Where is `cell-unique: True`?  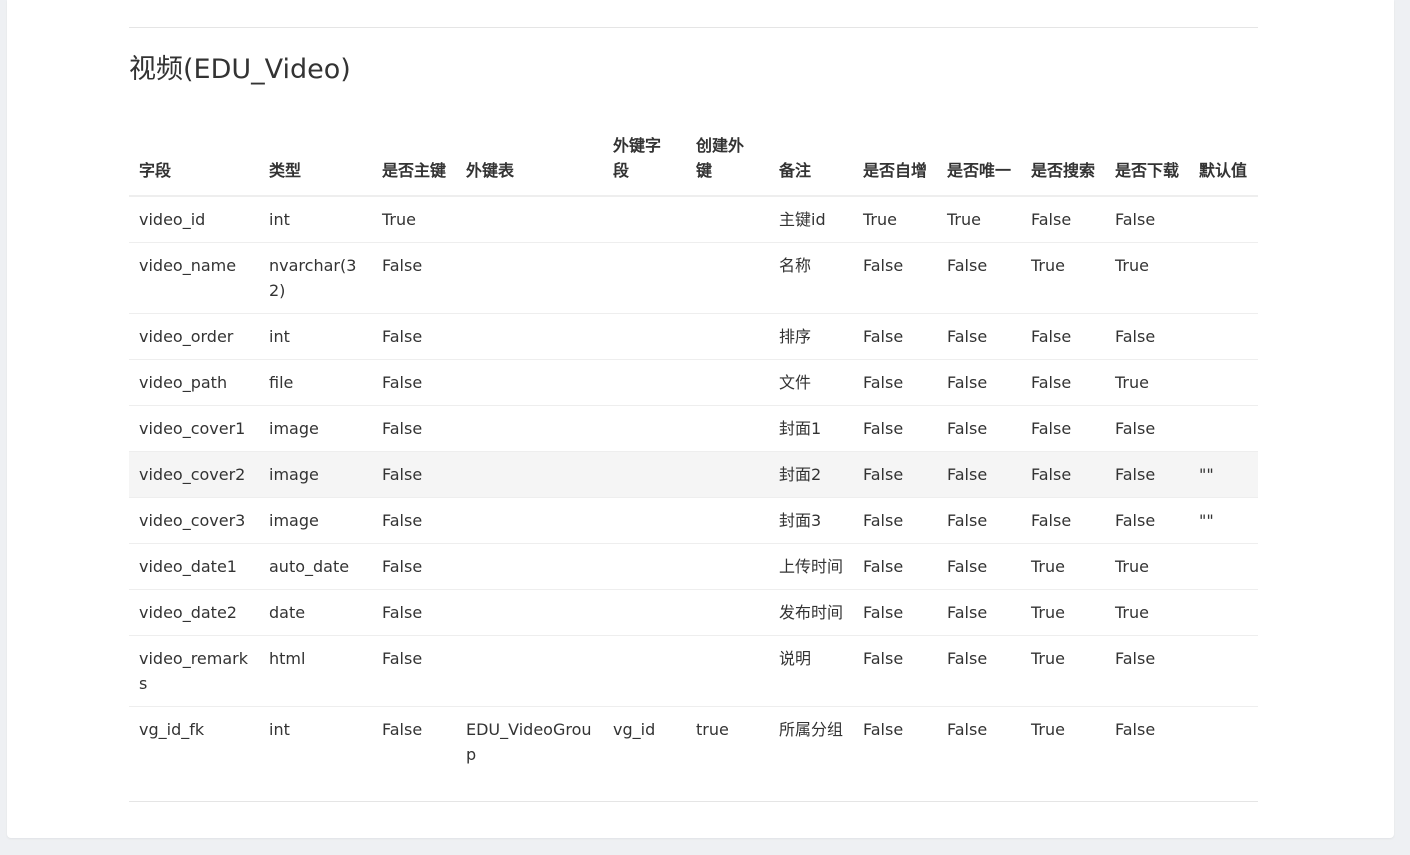 cell-unique: True is located at coordinates (979, 219).